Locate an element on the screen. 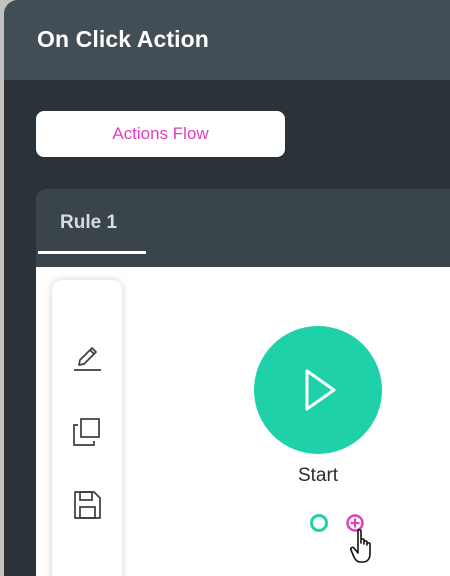 The height and width of the screenshot is (576, 450). tab-rule-1: Rule 1 is located at coordinates (92, 222).